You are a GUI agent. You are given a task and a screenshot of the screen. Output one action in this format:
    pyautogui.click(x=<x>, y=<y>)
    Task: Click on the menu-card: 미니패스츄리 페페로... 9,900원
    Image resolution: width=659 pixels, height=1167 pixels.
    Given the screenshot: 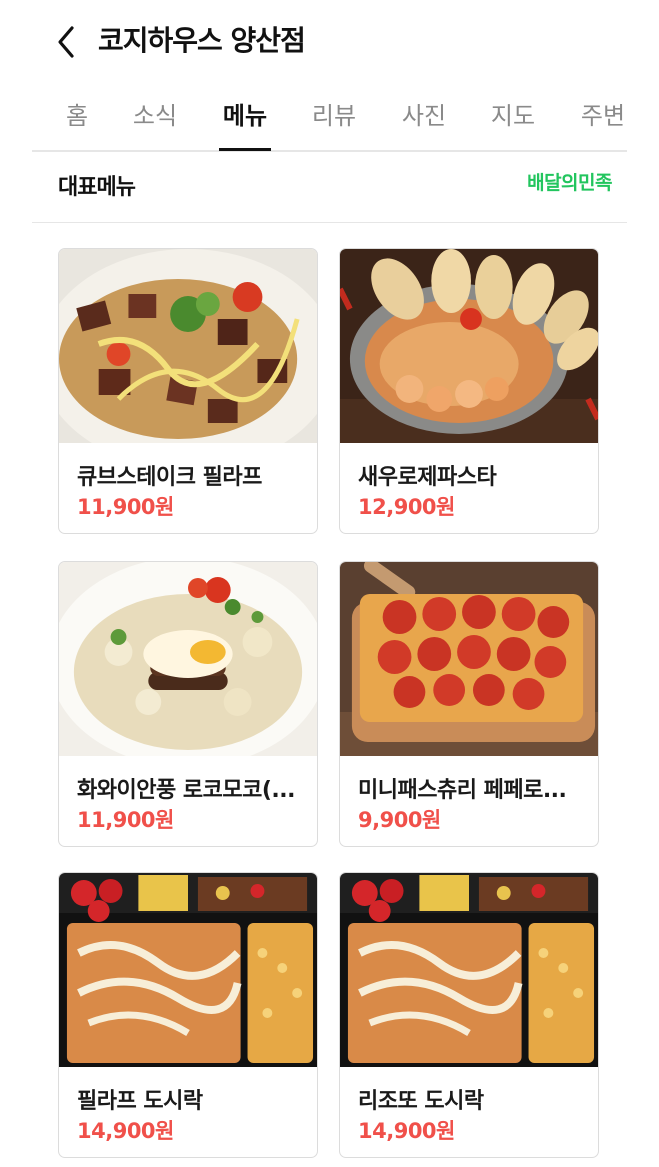 What is the action you would take?
    pyautogui.click(x=469, y=704)
    